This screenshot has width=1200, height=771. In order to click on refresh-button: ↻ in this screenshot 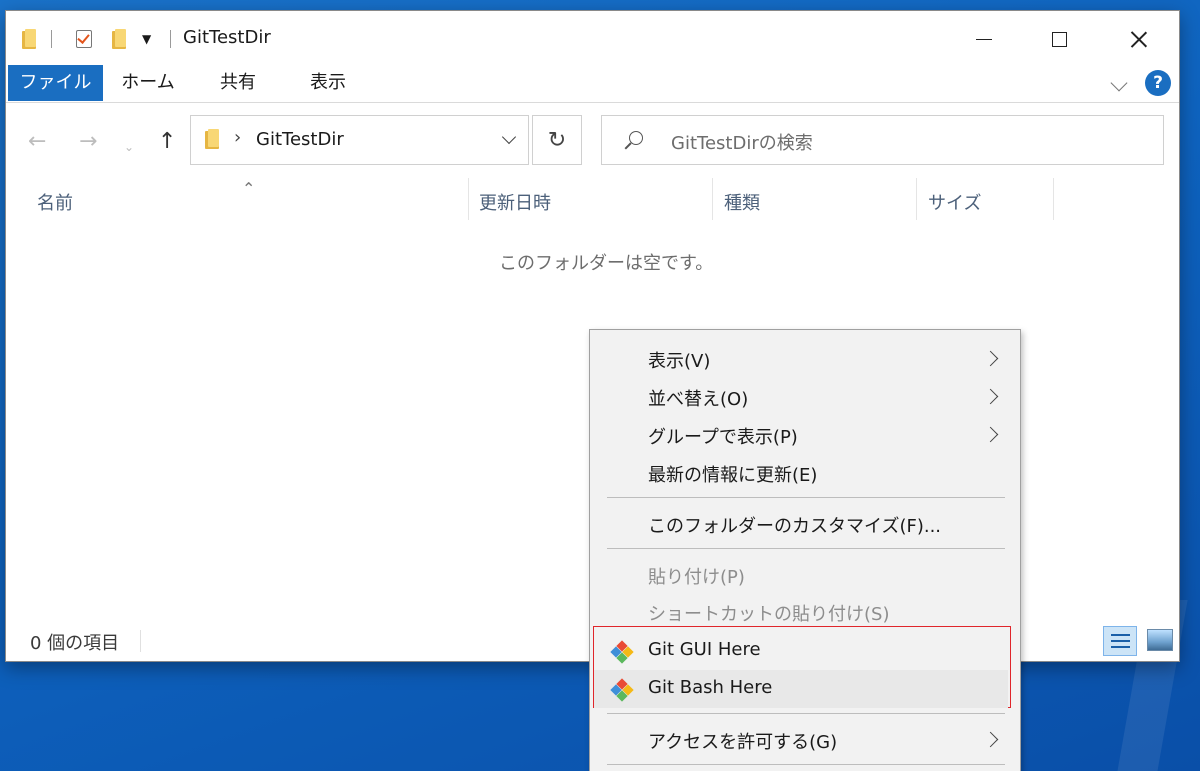, I will do `click(557, 140)`.